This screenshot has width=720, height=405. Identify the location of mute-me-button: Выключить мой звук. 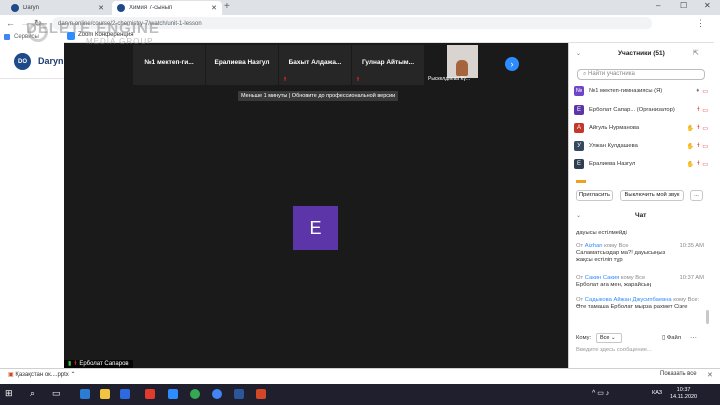
(652, 195).